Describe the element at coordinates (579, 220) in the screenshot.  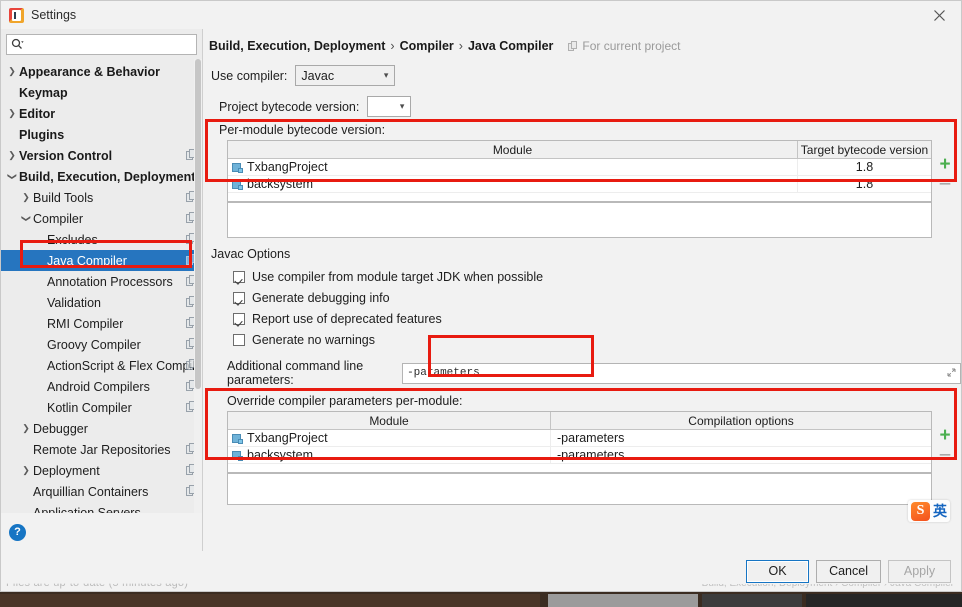
I see `per-module-bytecode-extra-panel` at that location.